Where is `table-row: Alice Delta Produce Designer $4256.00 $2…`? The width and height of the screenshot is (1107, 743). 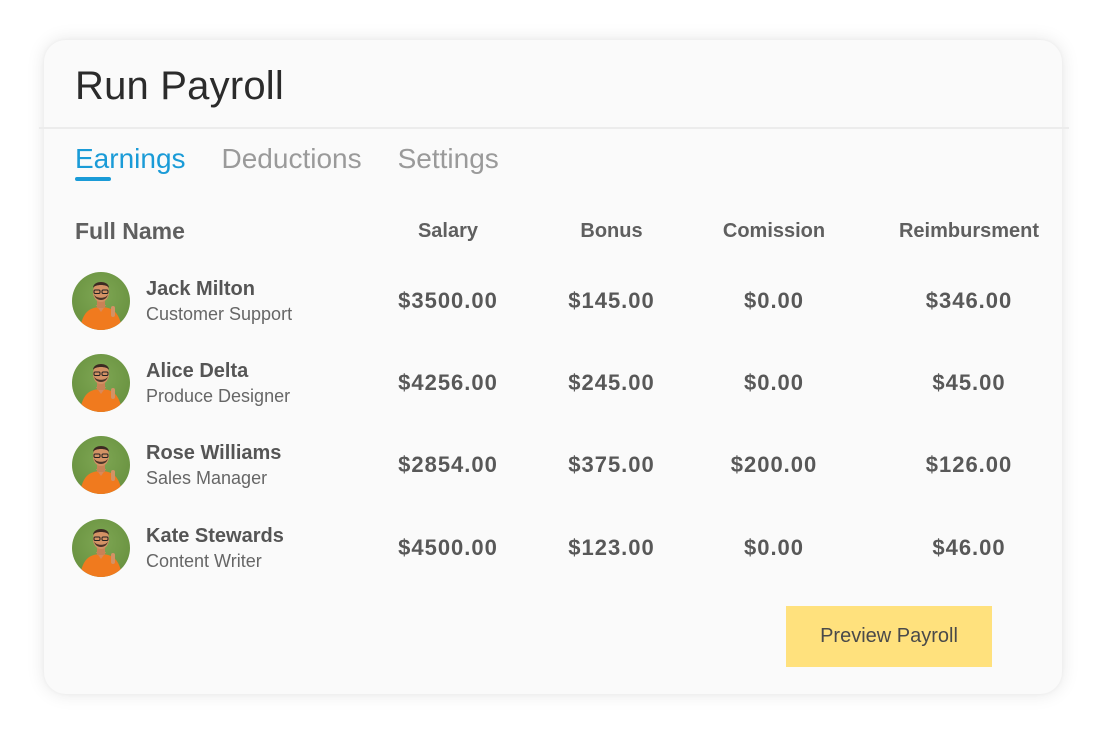 table-row: Alice Delta Produce Designer $4256.00 $2… is located at coordinates (553, 384).